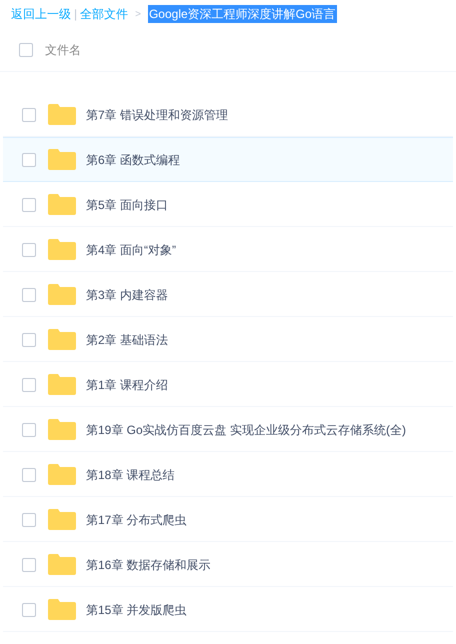  Describe the element at coordinates (133, 159) in the screenshot. I see `folder-name: 第6章 函数式编程` at that location.